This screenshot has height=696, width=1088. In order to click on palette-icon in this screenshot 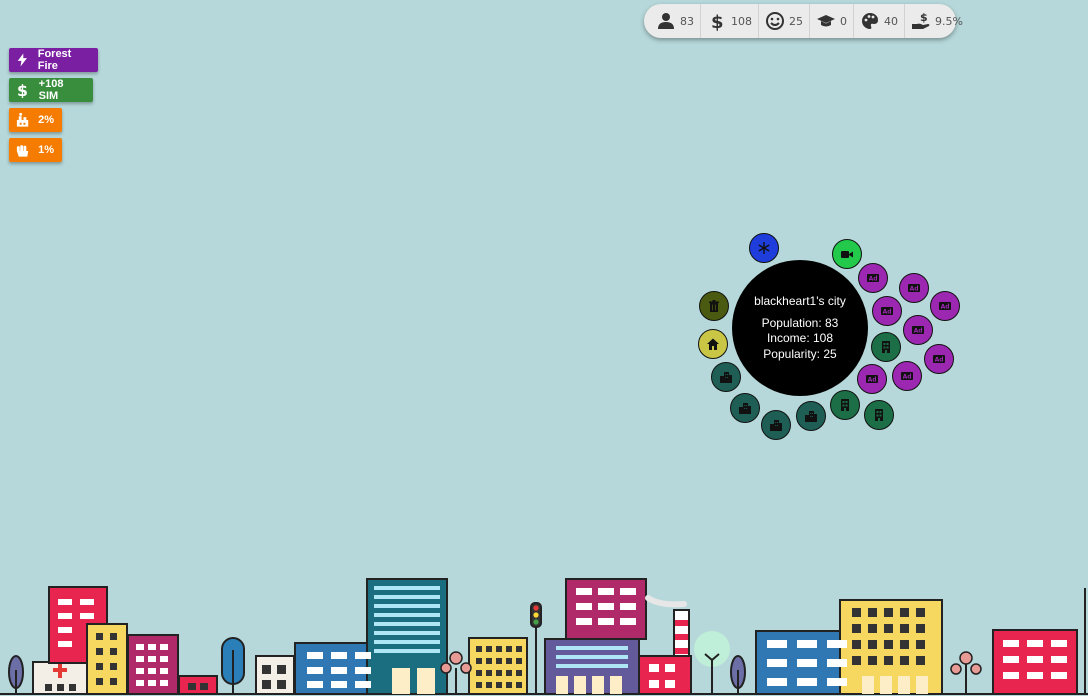, I will do `click(870, 21)`.